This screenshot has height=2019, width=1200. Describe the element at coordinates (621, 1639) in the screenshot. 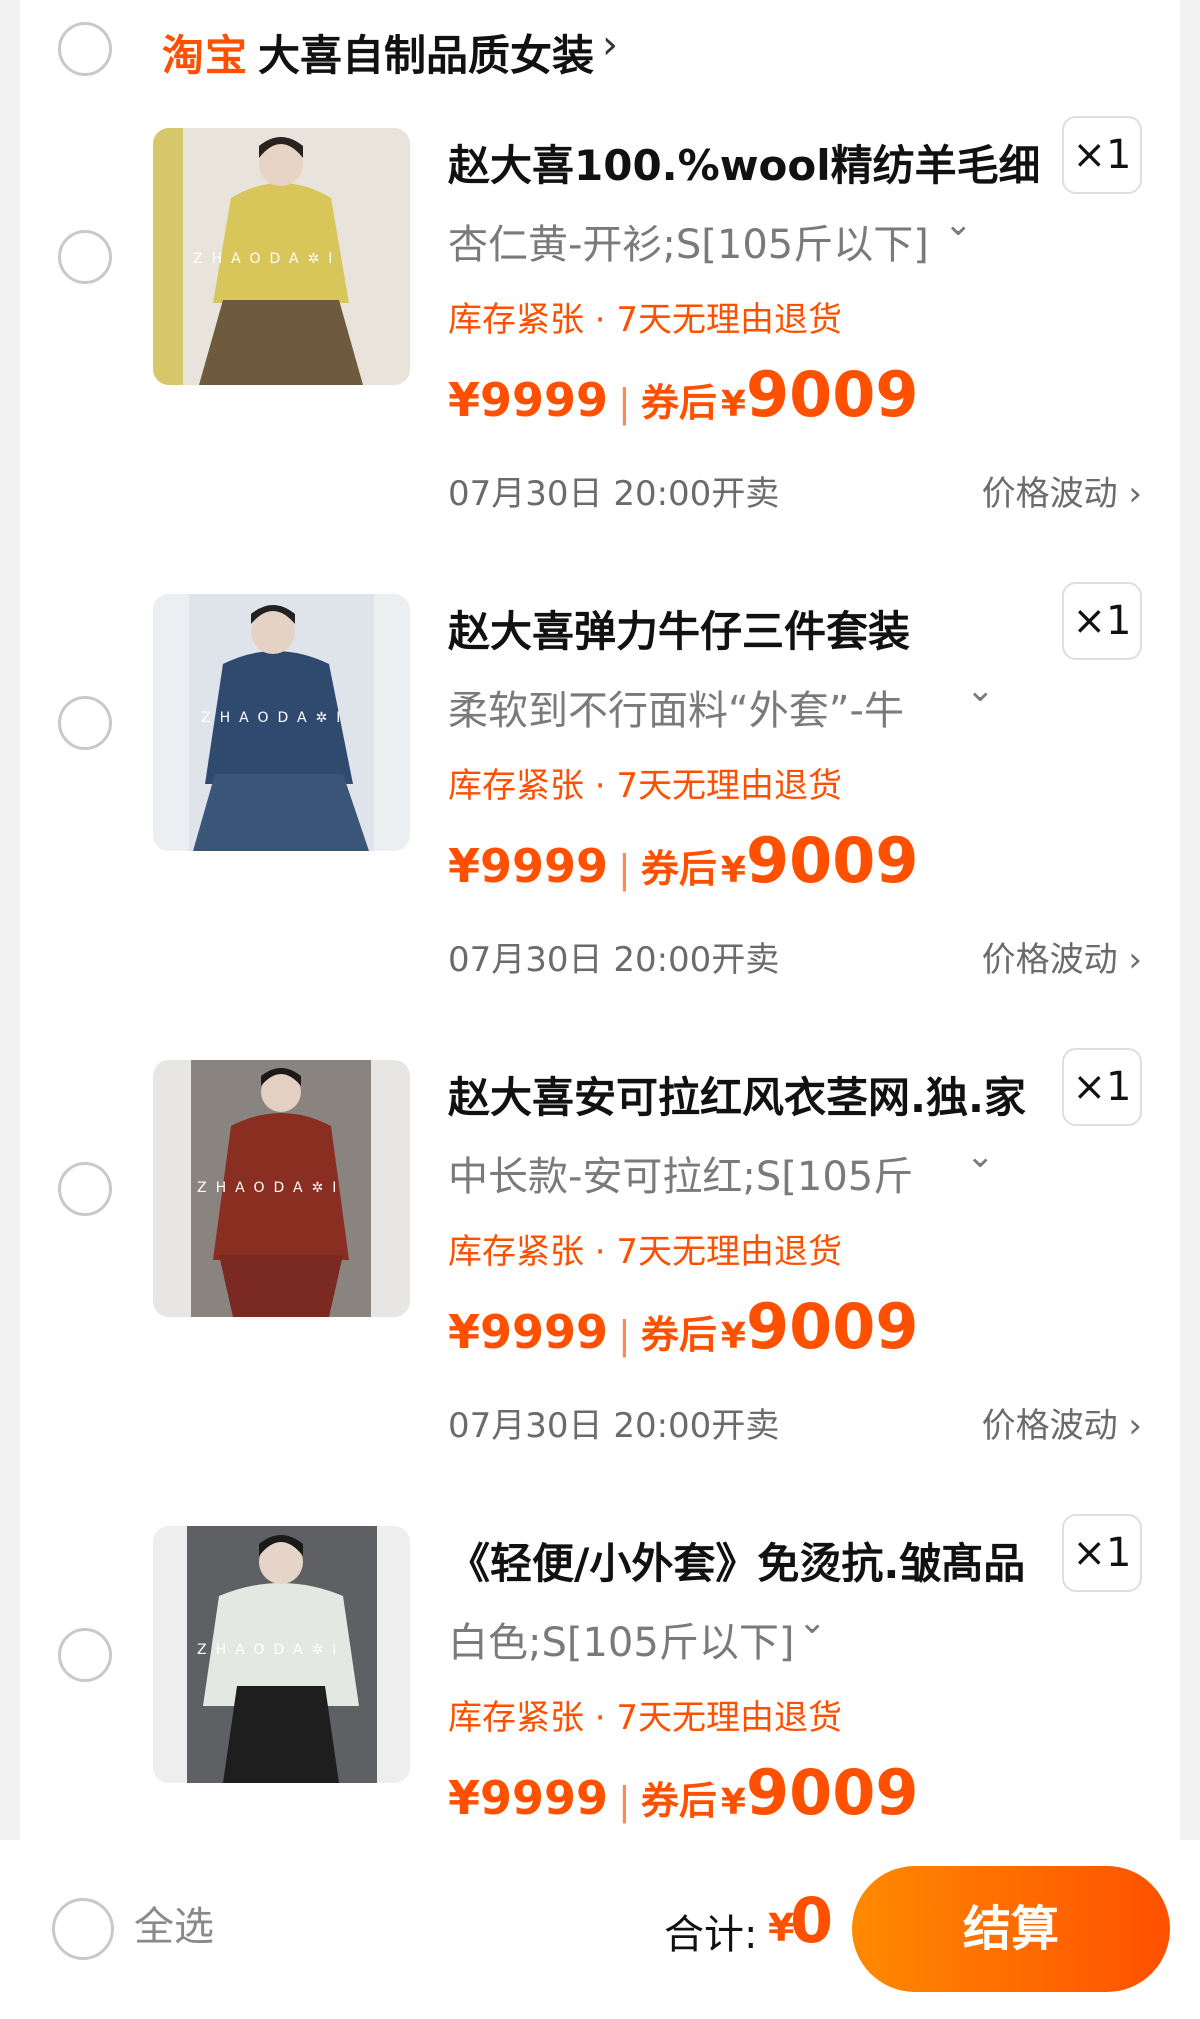

I see `sku-selector: 白色;S[105斤以下]` at that location.